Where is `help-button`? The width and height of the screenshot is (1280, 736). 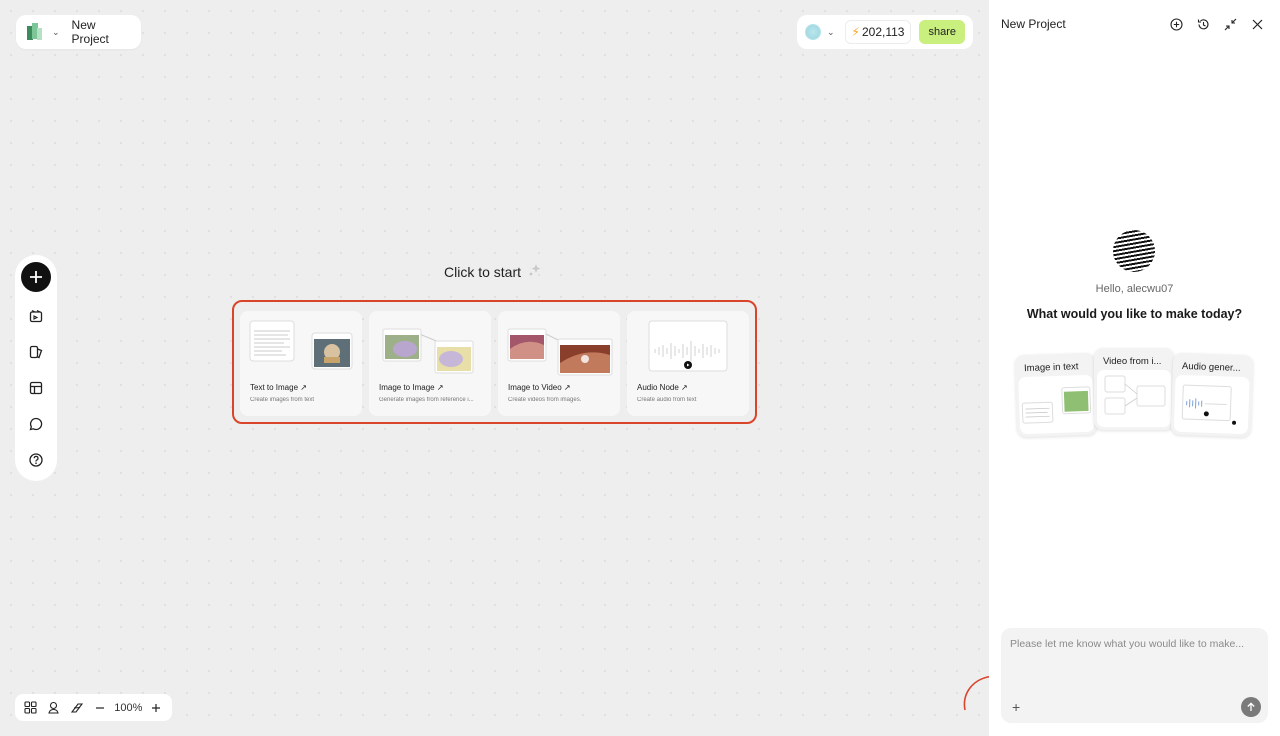
help-button is located at coordinates (36, 460).